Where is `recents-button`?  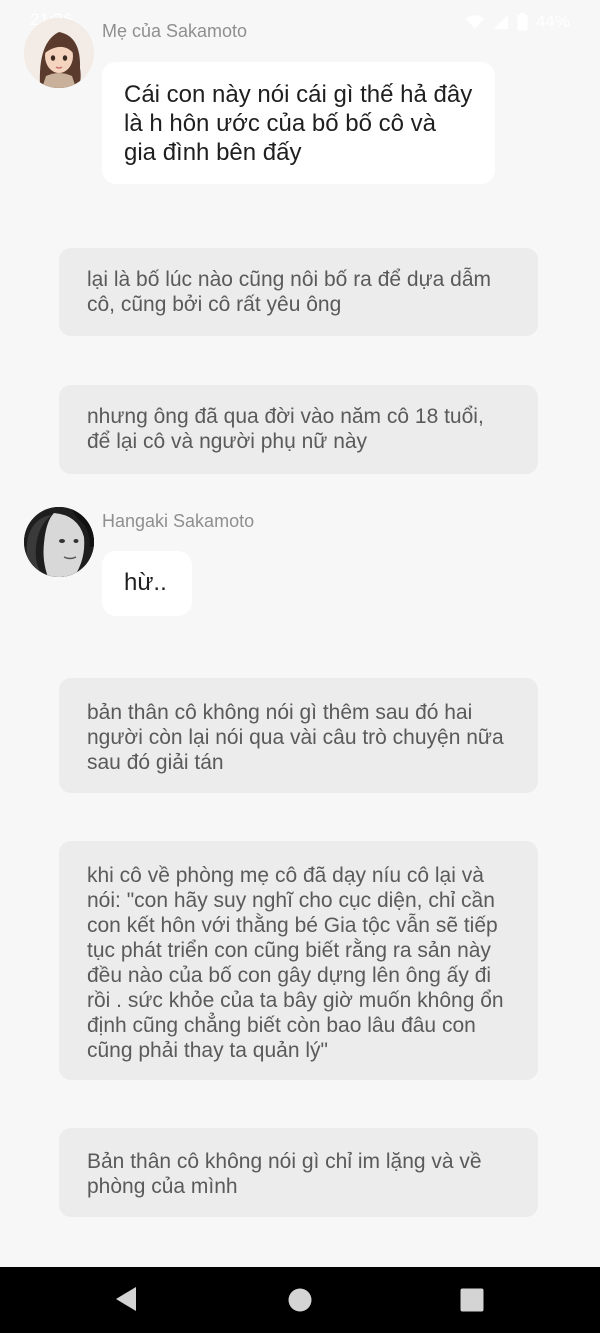 recents-button is located at coordinates (472, 1302).